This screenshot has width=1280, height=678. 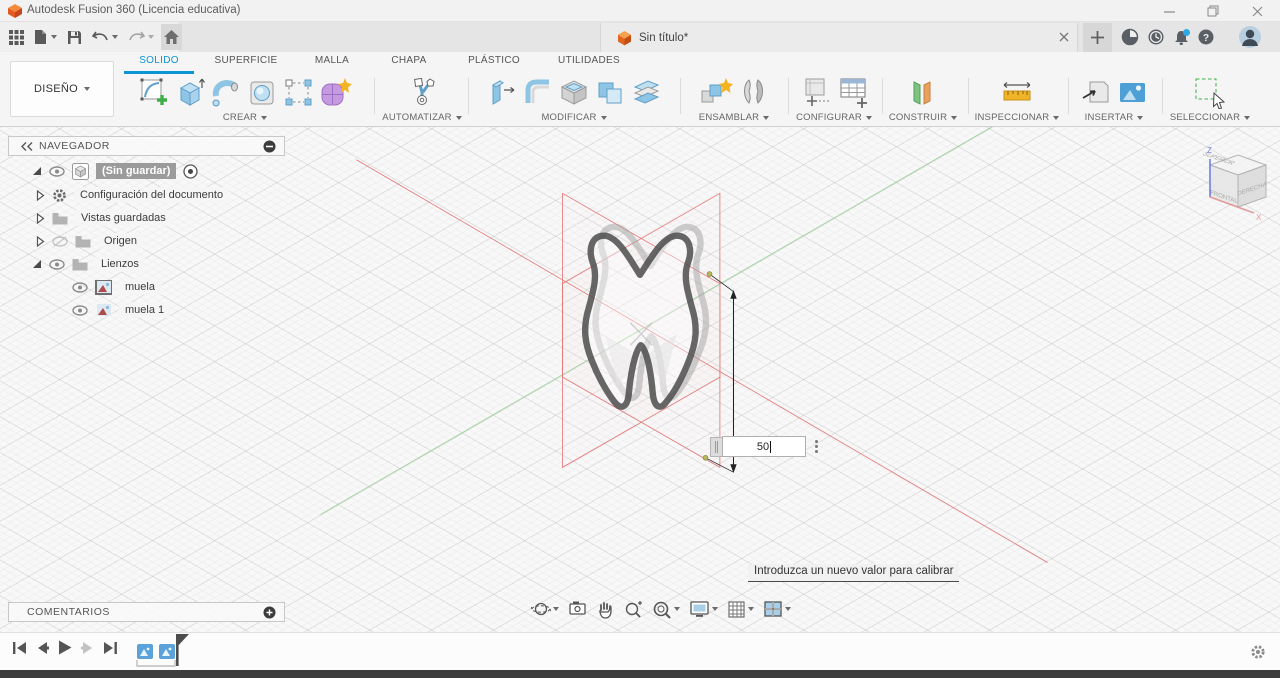 I want to click on panel-display-toggle-icon, so click(x=269, y=146).